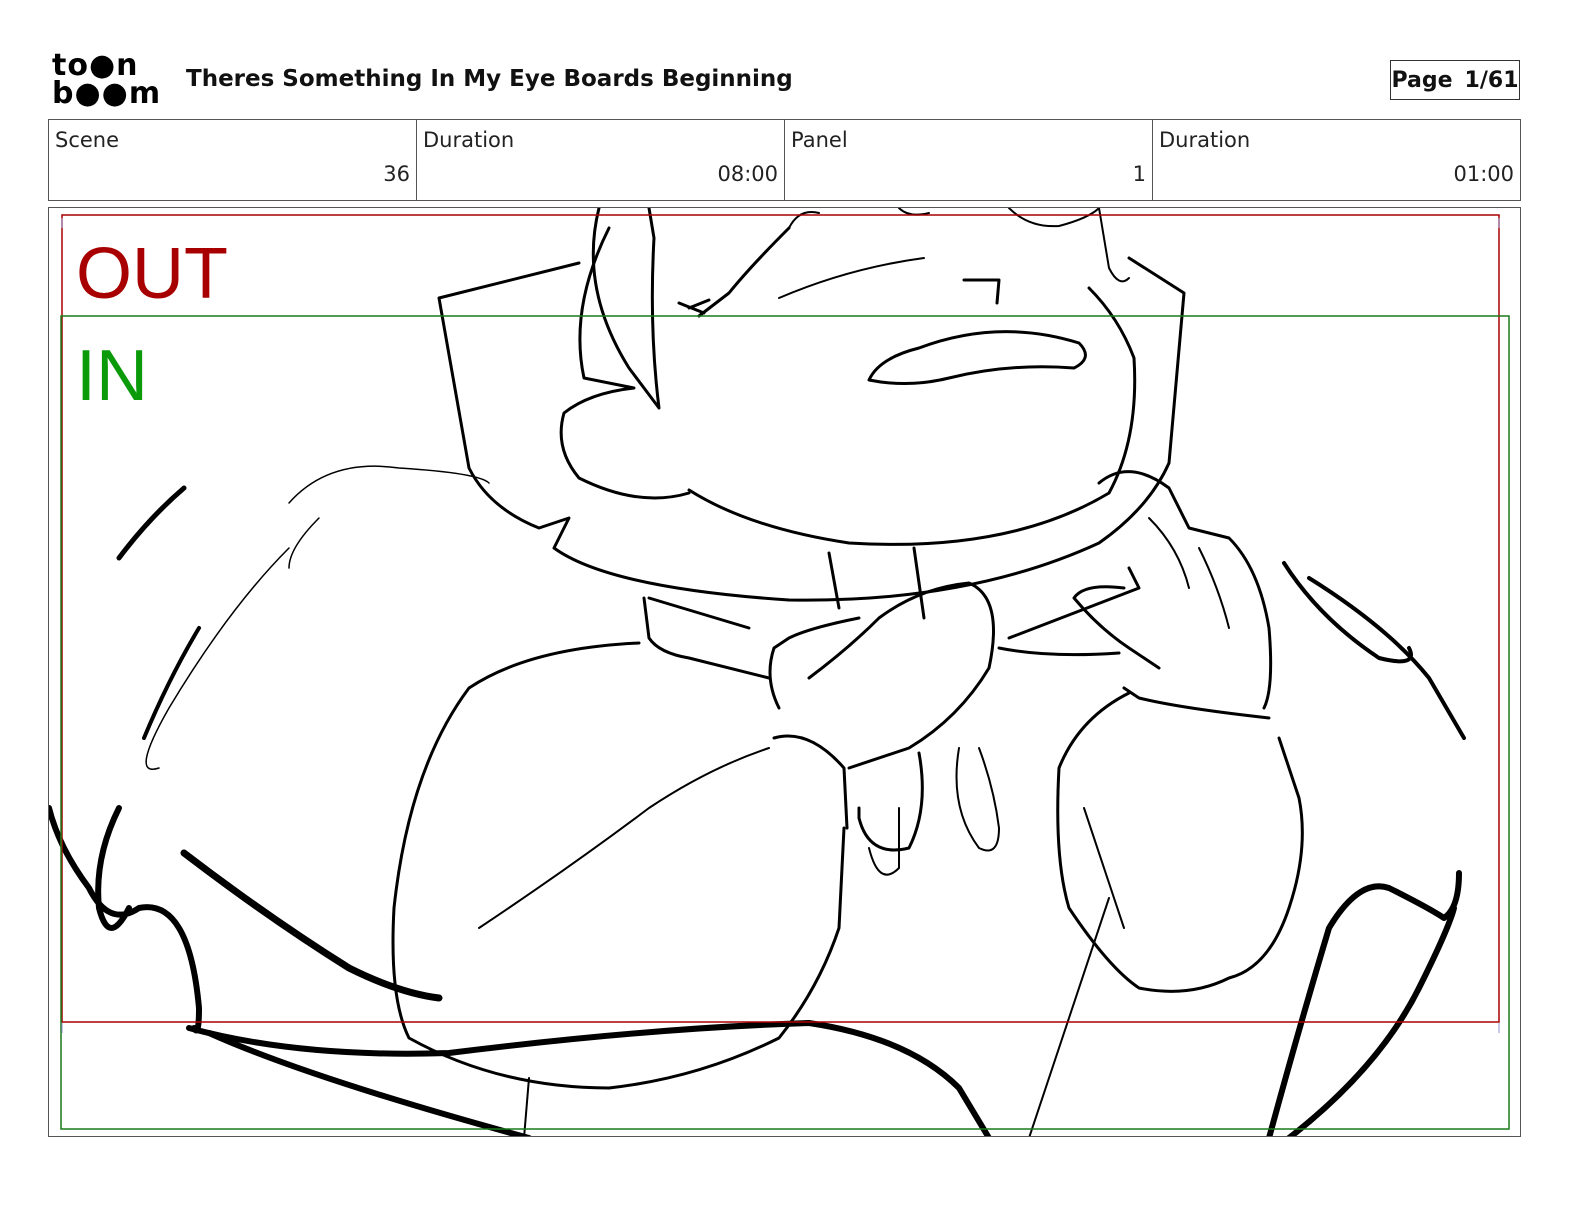 This screenshot has width=1584, height=1224. Describe the element at coordinates (969, 160) in the screenshot. I see `panel-cell: Panel 1` at that location.